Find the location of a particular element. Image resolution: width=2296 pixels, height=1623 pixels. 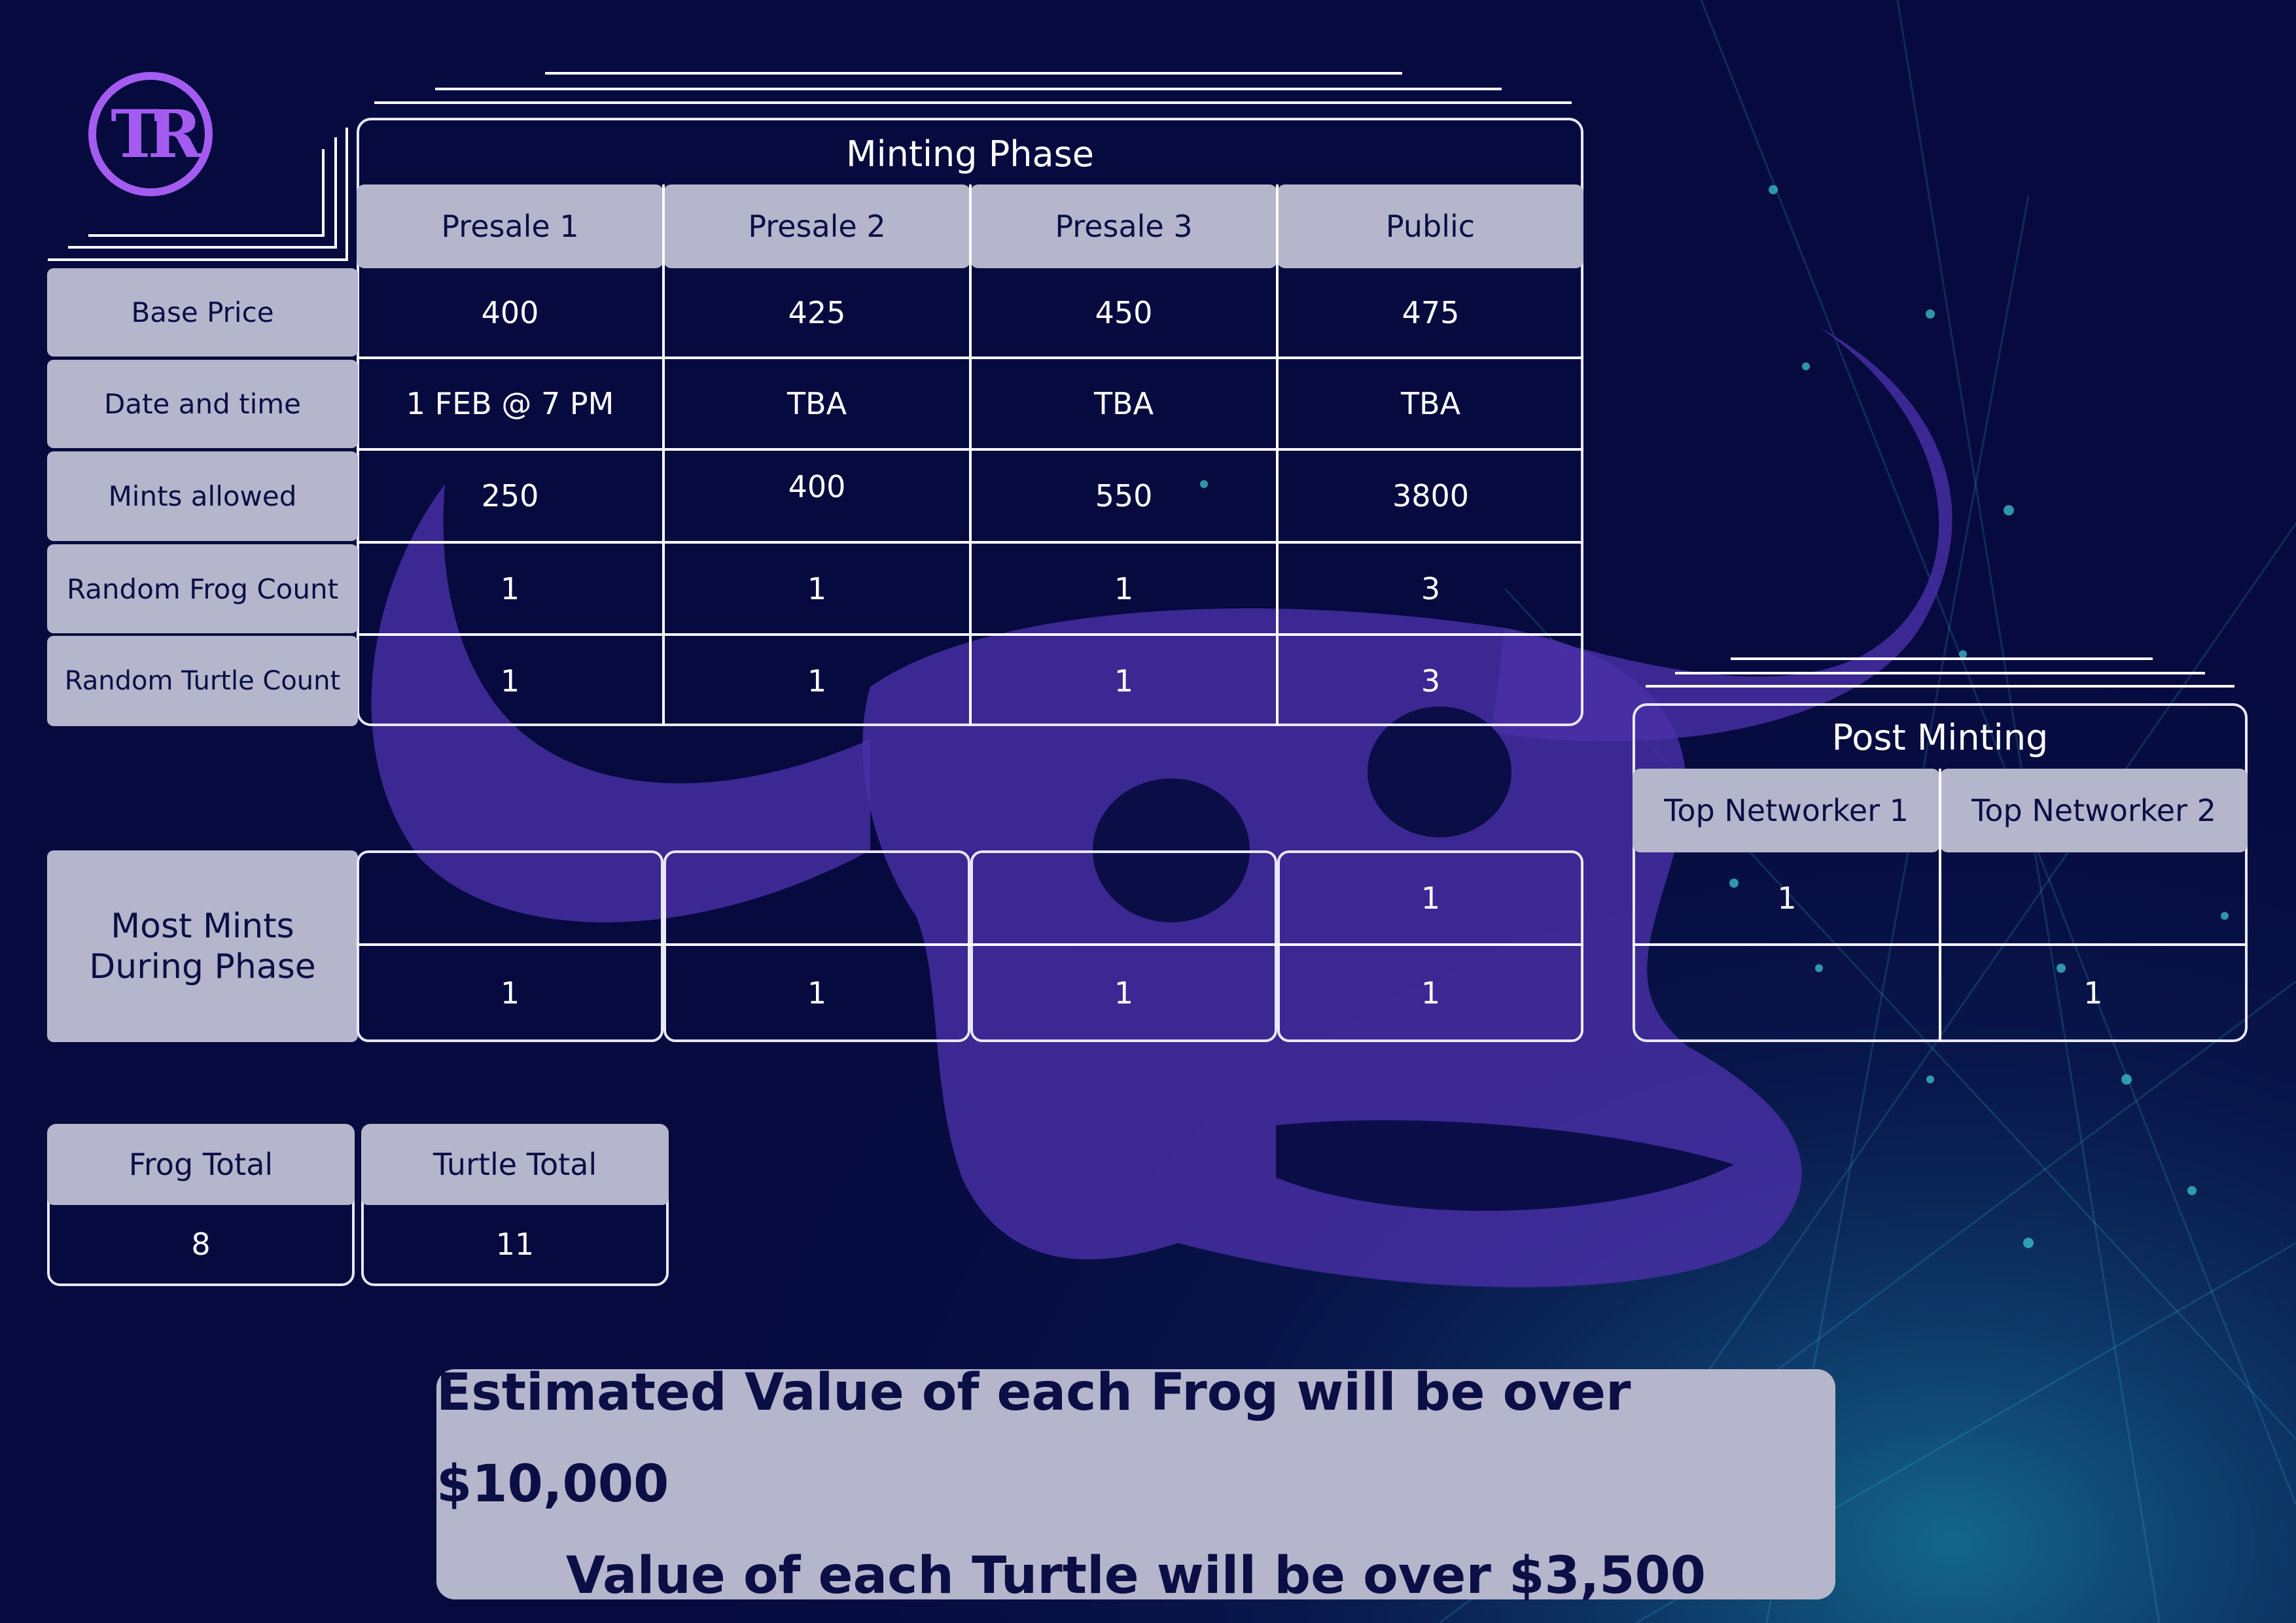

row-label-base-price: Base Price is located at coordinates (202, 312).